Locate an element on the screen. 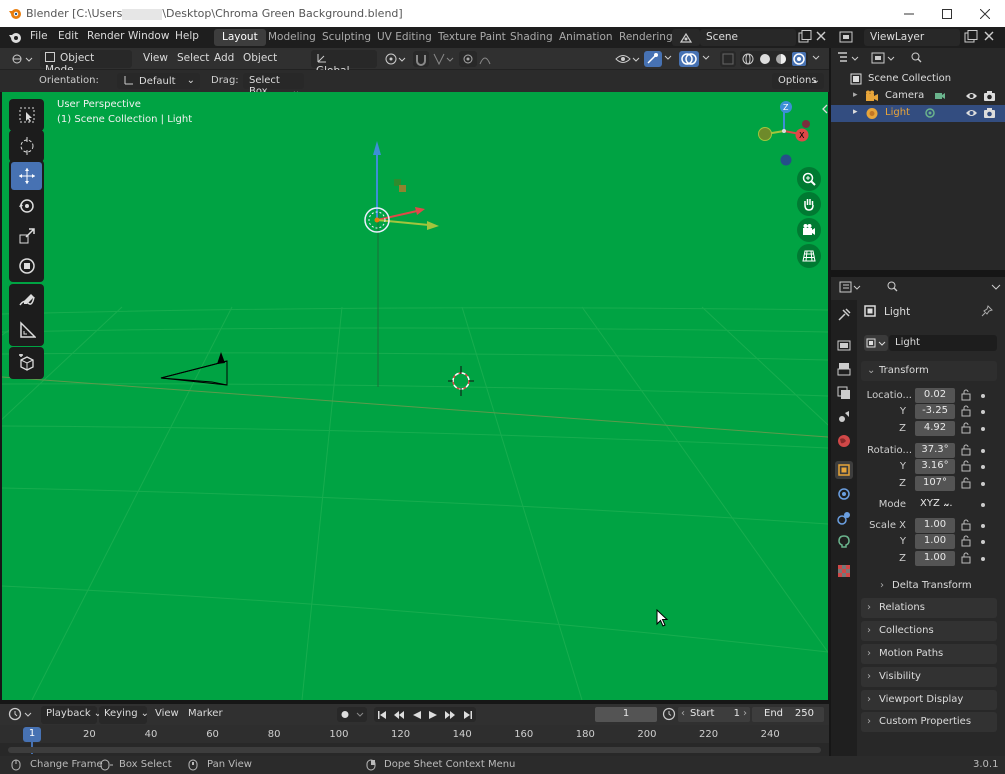  menu-edit: Edit is located at coordinates (68, 36).